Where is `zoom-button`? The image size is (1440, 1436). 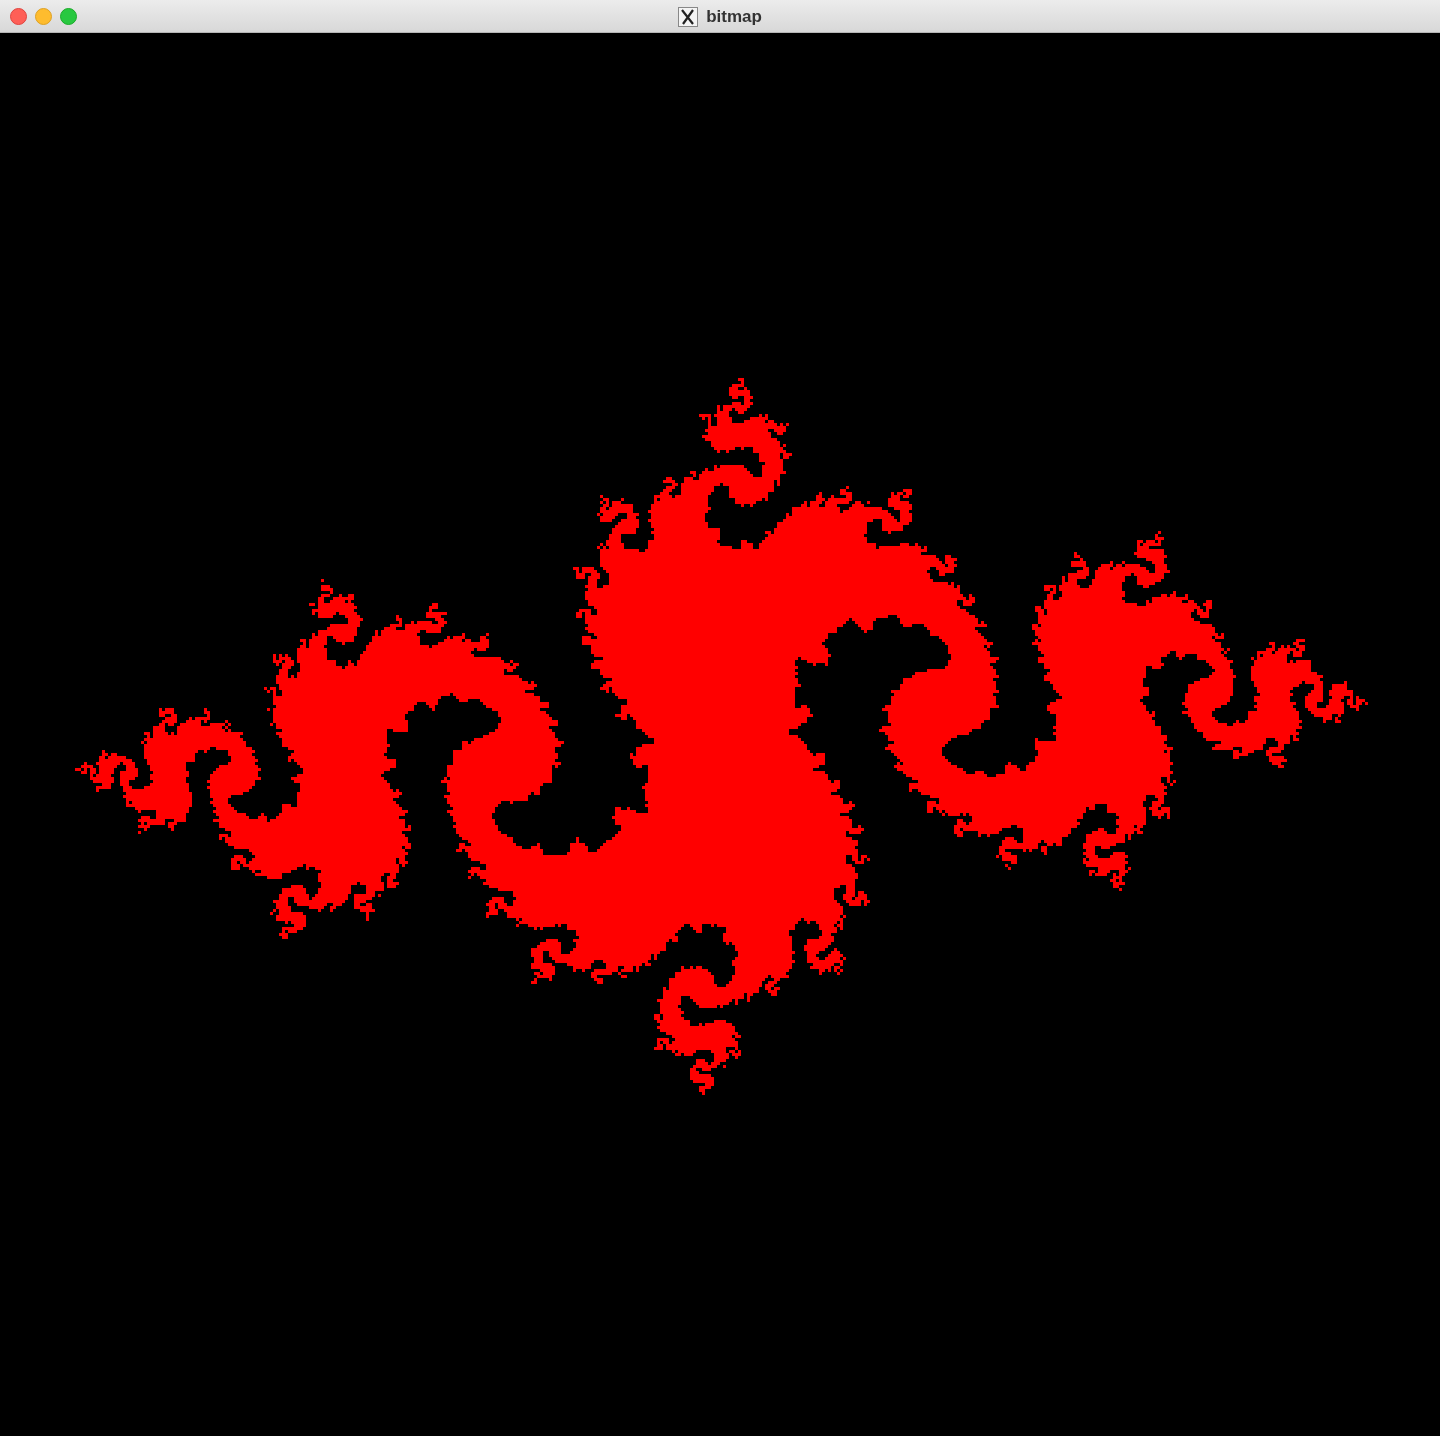 zoom-button is located at coordinates (68, 16).